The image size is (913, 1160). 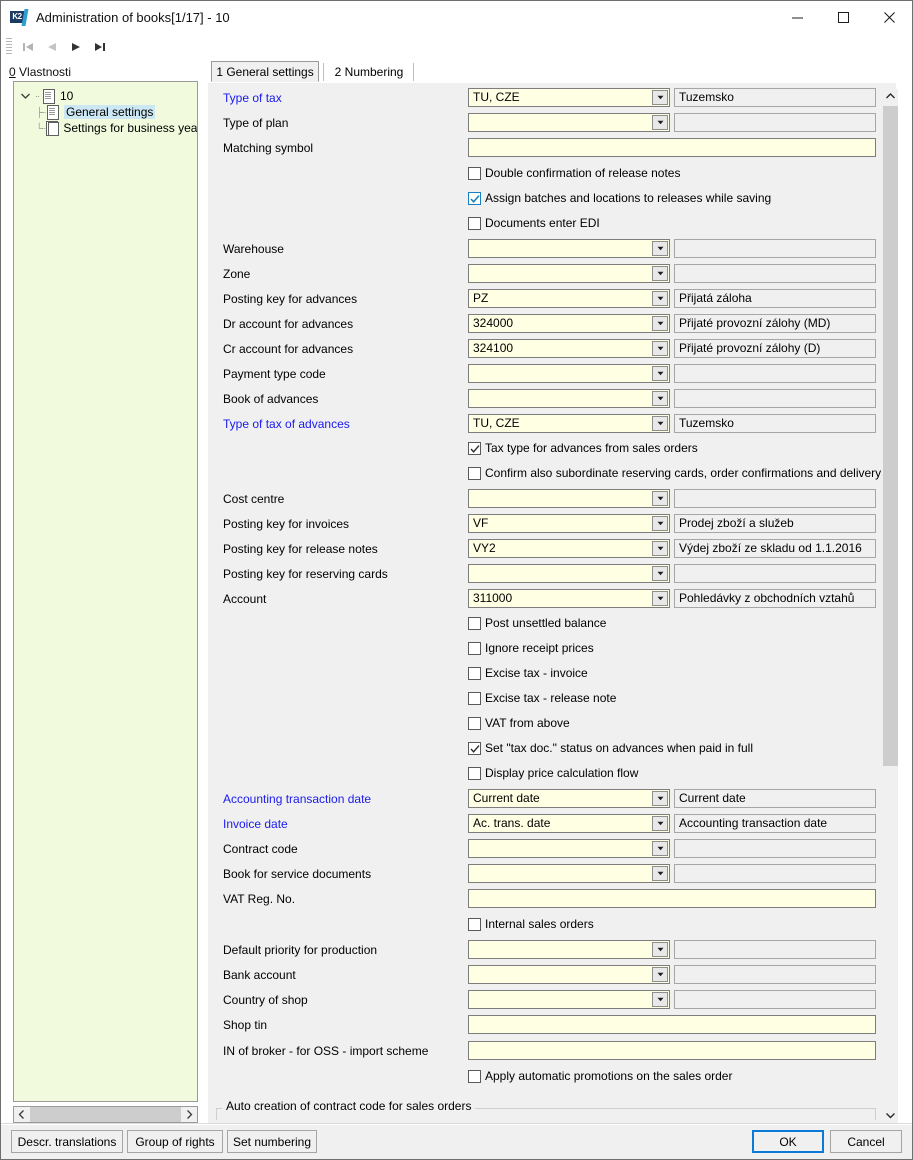 I want to click on checkbox-row: Excise tax - invoice, so click(x=528, y=673).